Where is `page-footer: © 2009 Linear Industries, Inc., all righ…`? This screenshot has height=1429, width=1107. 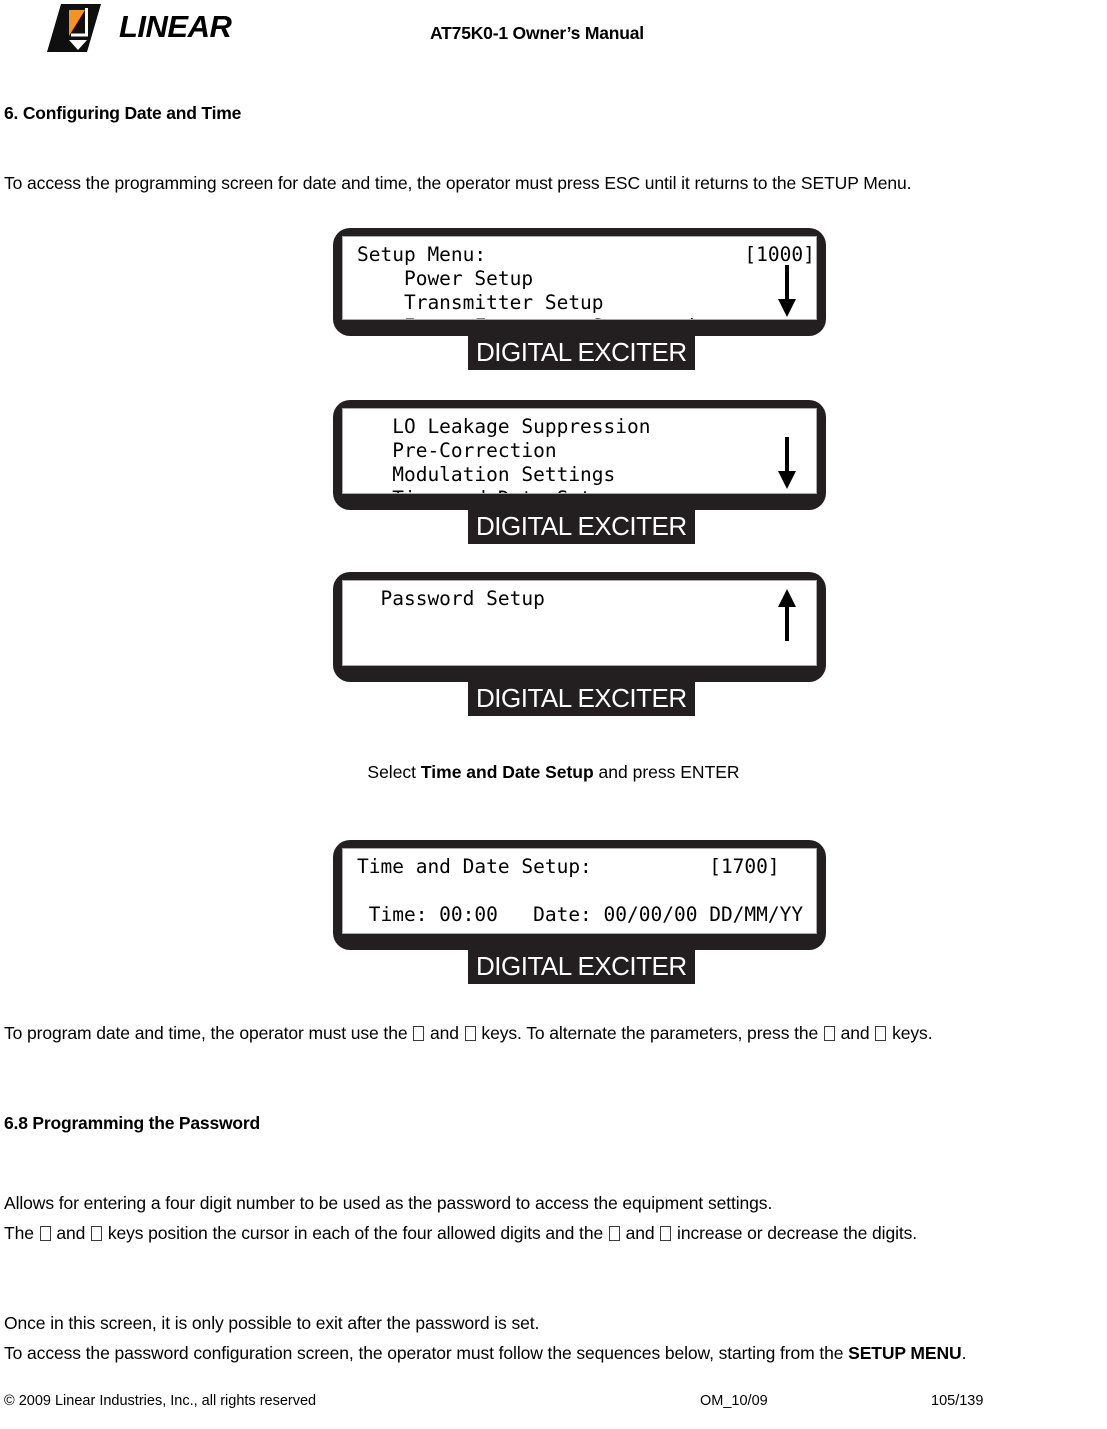 page-footer: © 2009 Linear Industries, Inc., all righ… is located at coordinates (553, 1408).